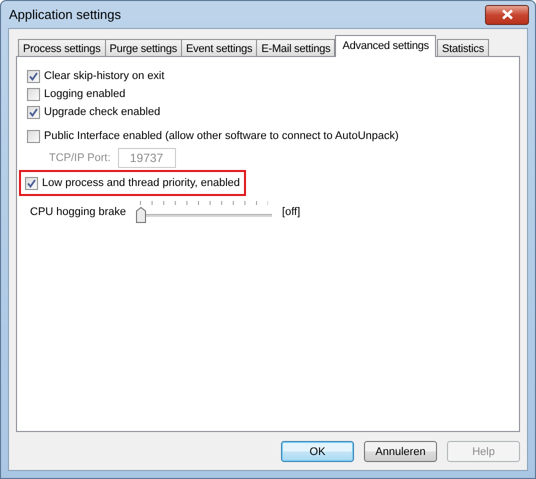 The width and height of the screenshot is (536, 479). Describe the element at coordinates (291, 212) in the screenshot. I see `slider-value: [off]` at that location.